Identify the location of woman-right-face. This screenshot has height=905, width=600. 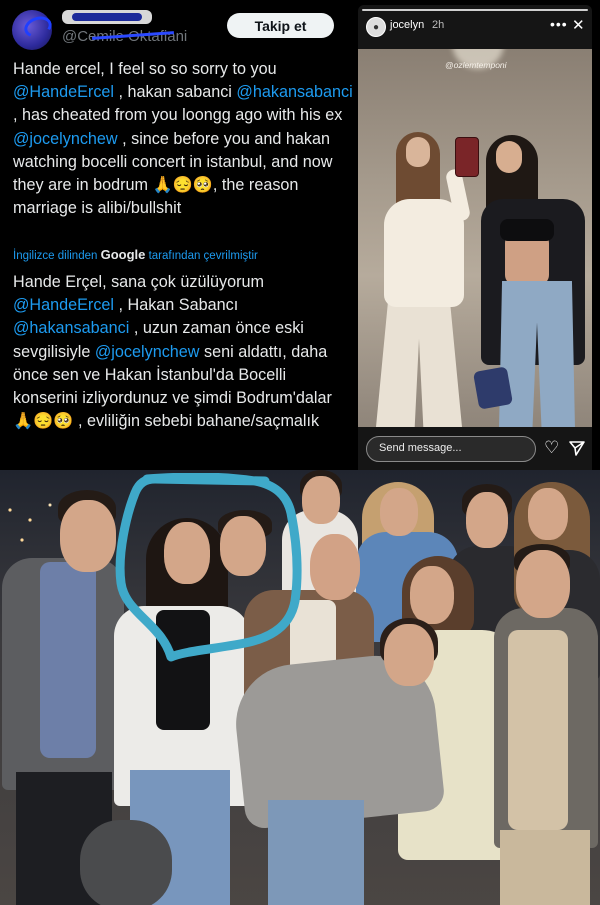
(509, 157).